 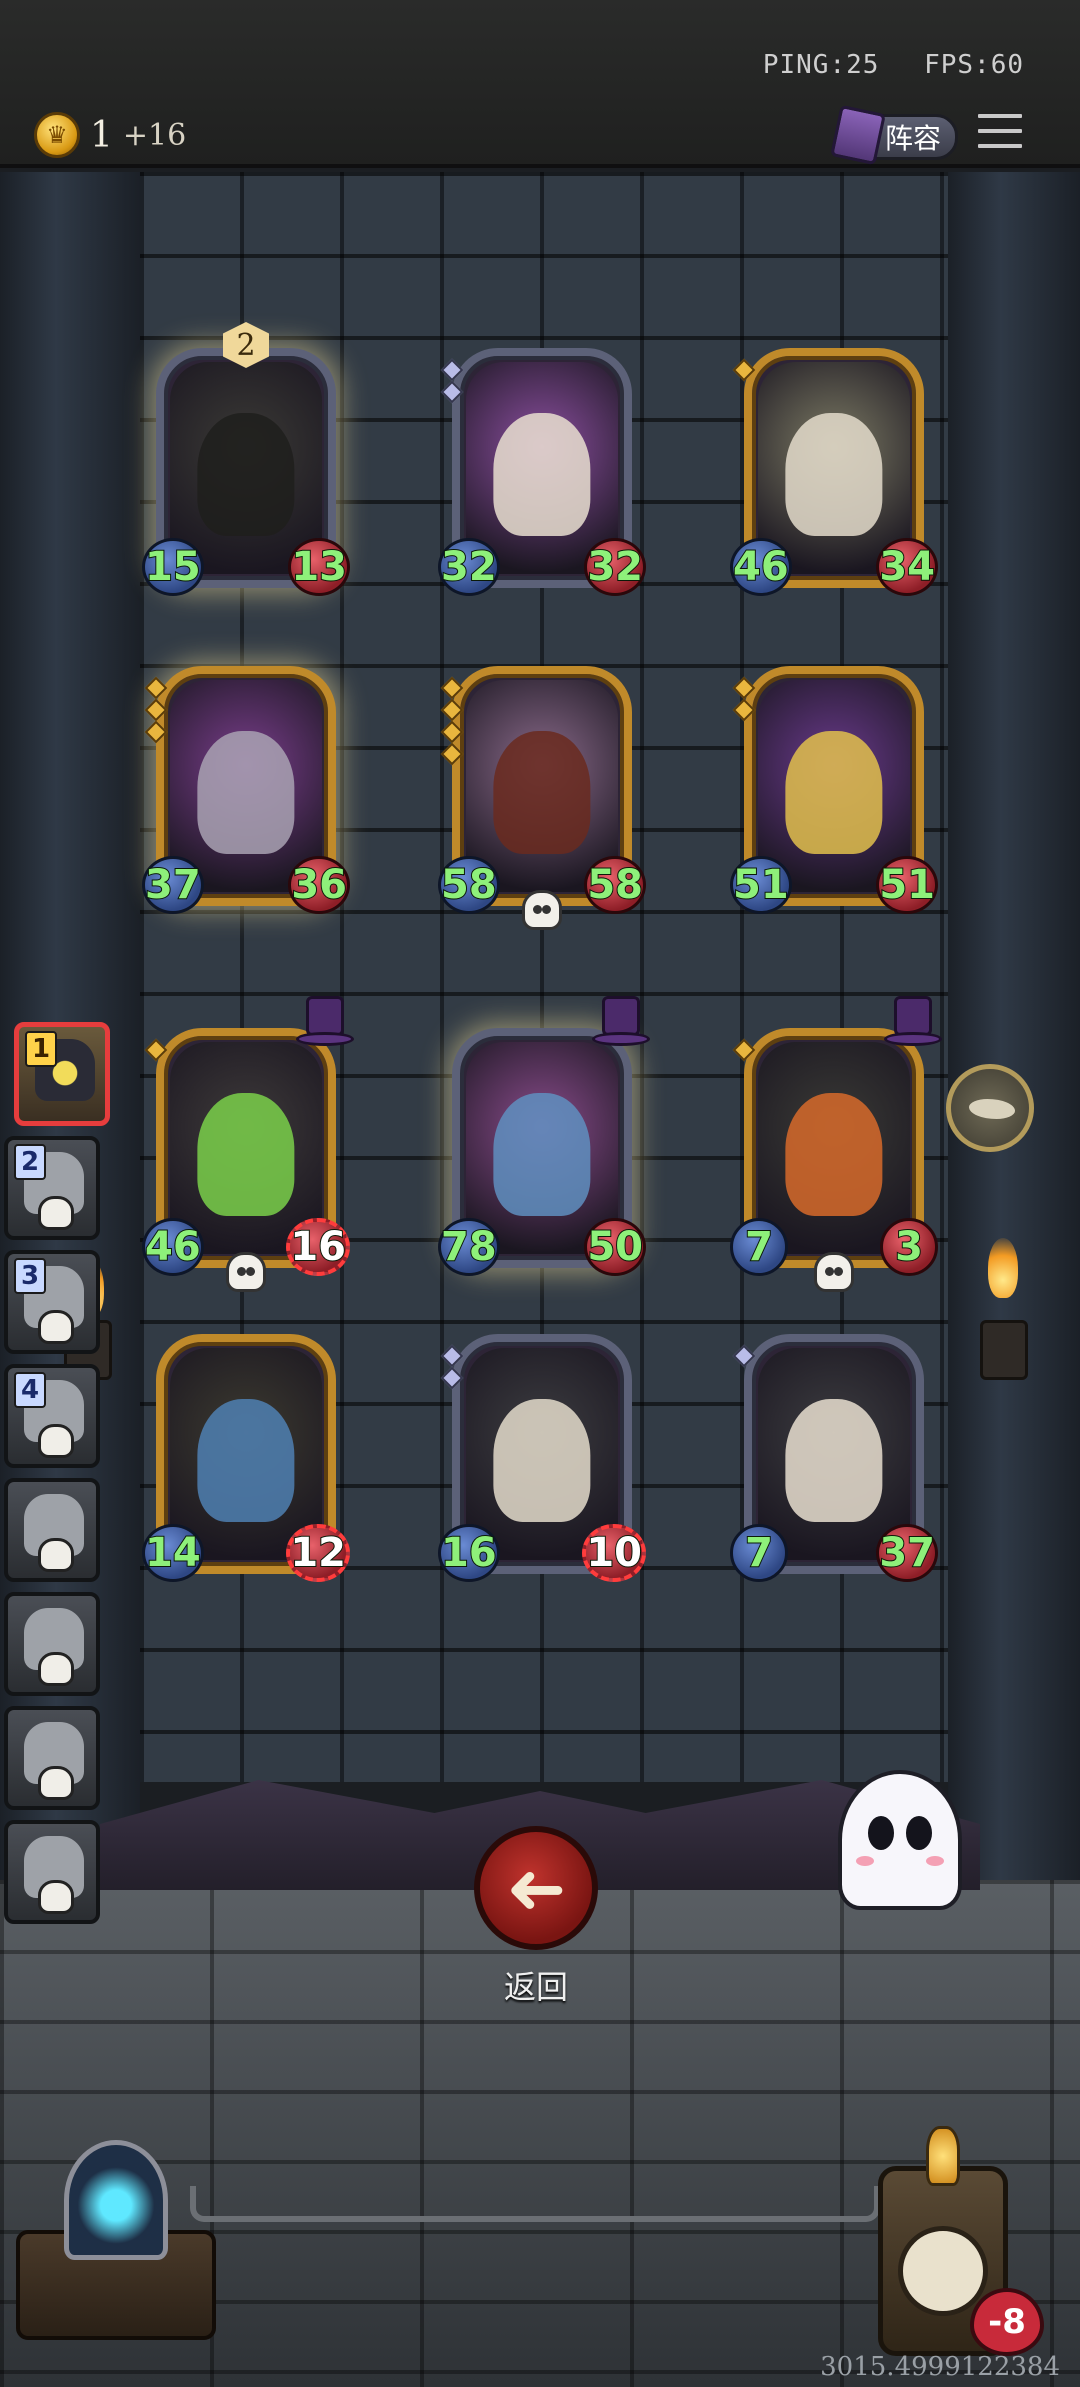 What do you see at coordinates (900, 1840) in the screenshot?
I see `ghost-emote` at bounding box center [900, 1840].